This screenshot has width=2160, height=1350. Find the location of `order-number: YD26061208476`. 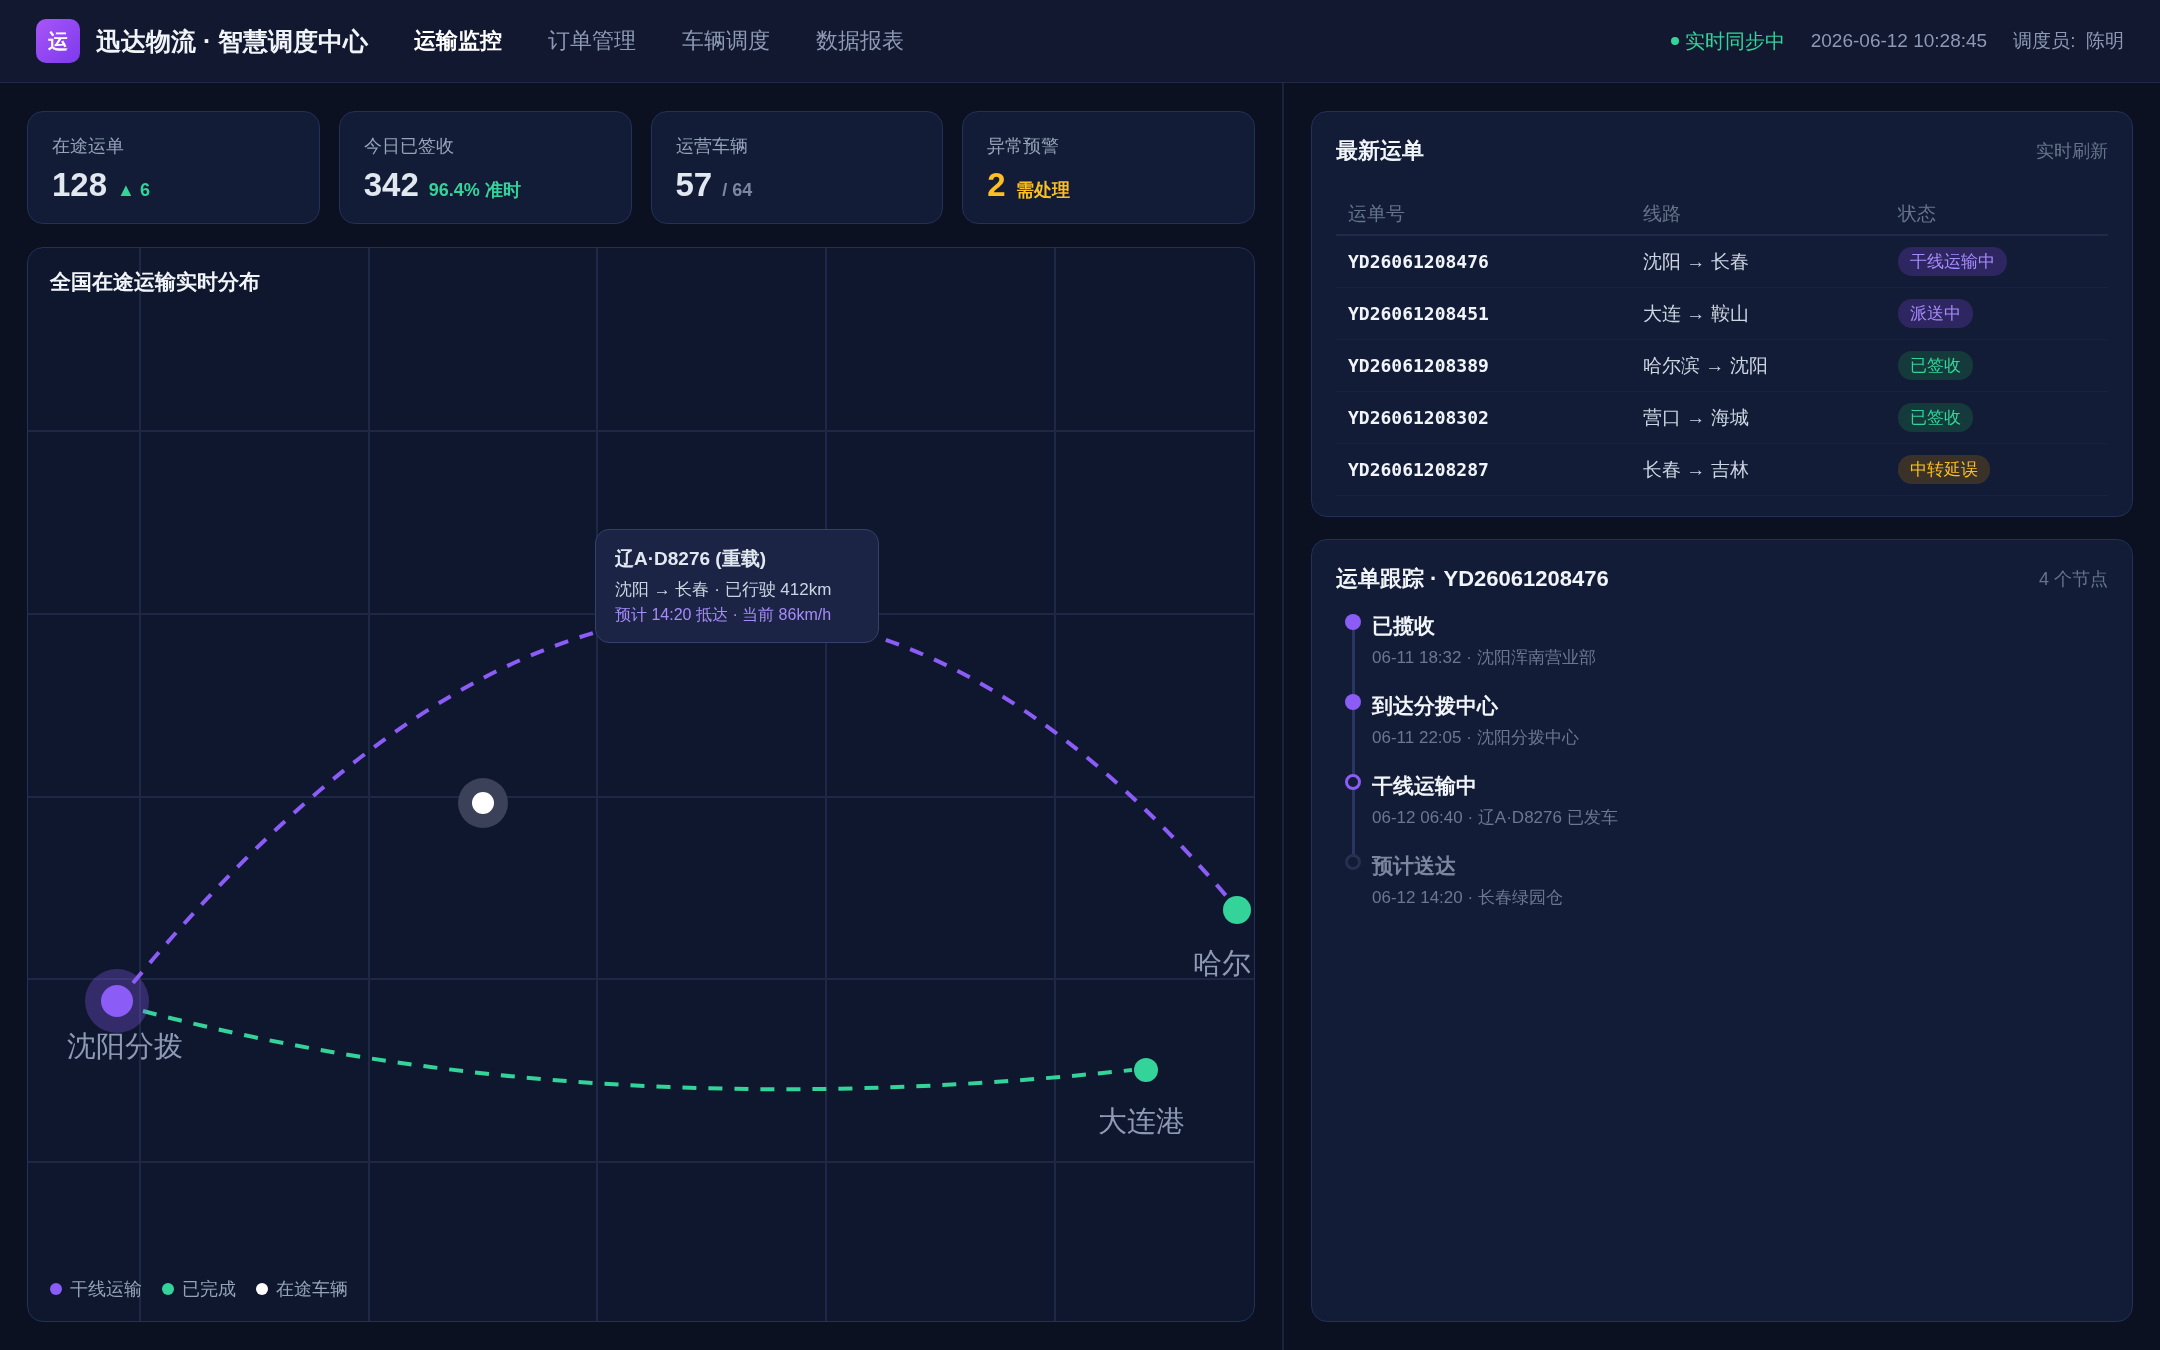

order-number: YD26061208476 is located at coordinates (1419, 261).